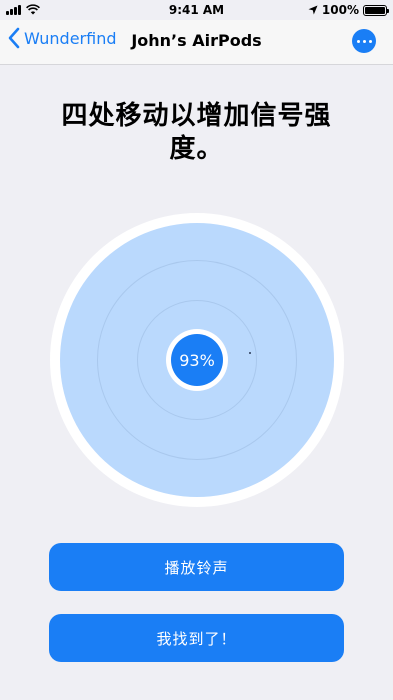 The image size is (393, 700). I want to click on back-button: Wunderfind, so click(62, 38).